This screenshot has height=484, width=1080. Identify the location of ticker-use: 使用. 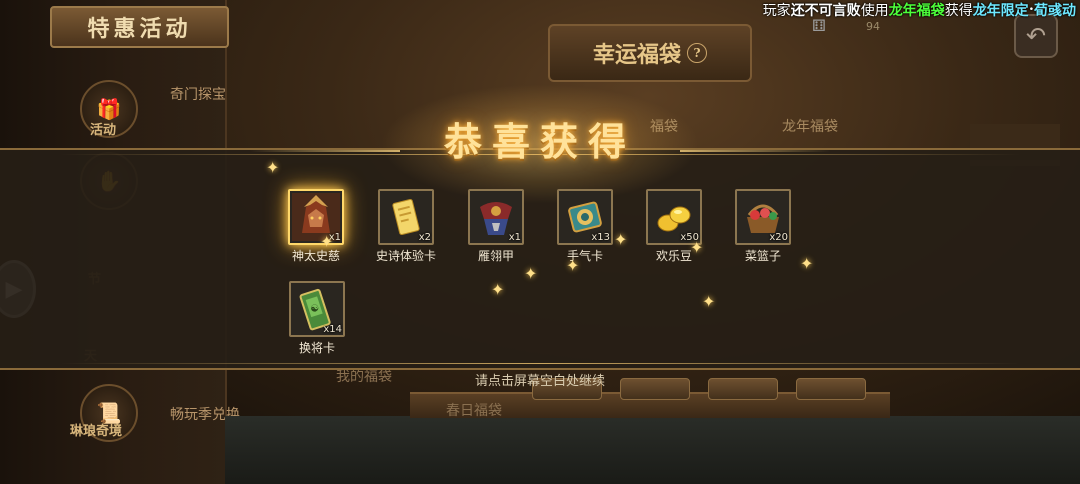
(874, 11).